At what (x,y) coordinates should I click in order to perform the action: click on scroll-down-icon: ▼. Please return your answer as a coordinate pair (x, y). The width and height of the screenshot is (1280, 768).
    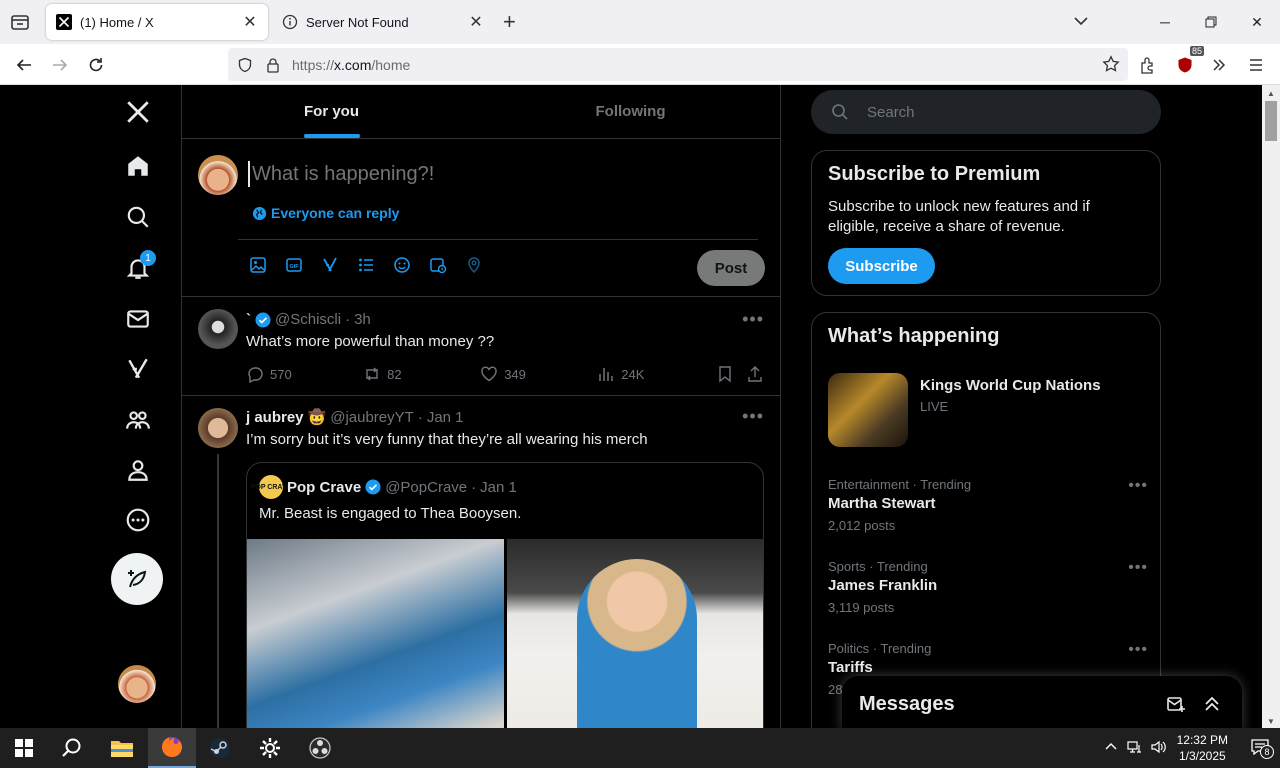
    Looking at the image, I should click on (1271, 721).